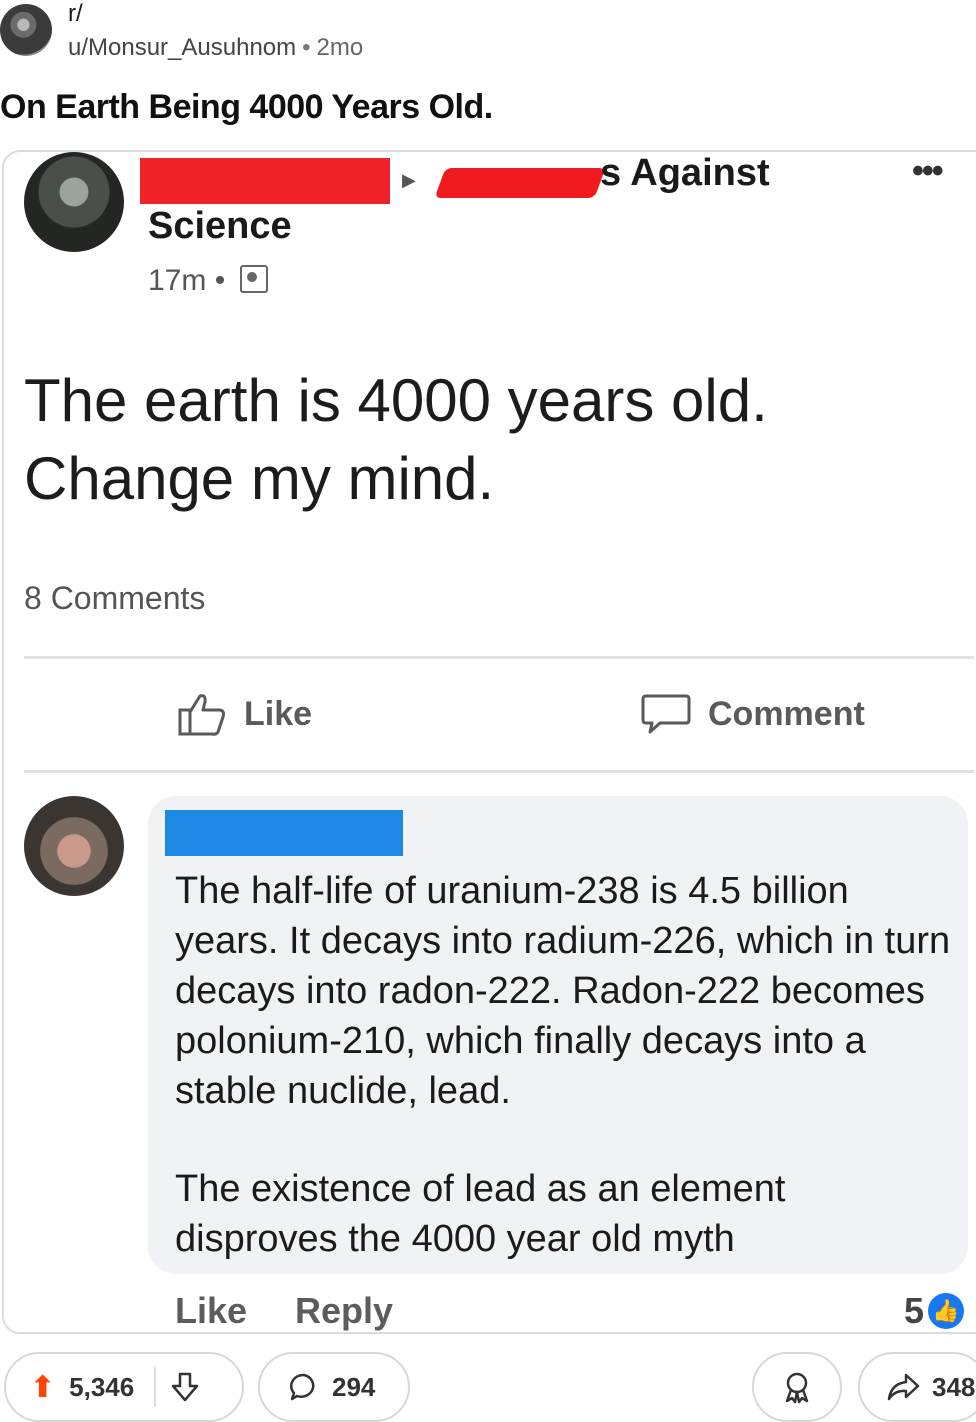 The image size is (976, 1422). What do you see at coordinates (42, 1387) in the screenshot?
I see `upvote-icon: ⬆` at bounding box center [42, 1387].